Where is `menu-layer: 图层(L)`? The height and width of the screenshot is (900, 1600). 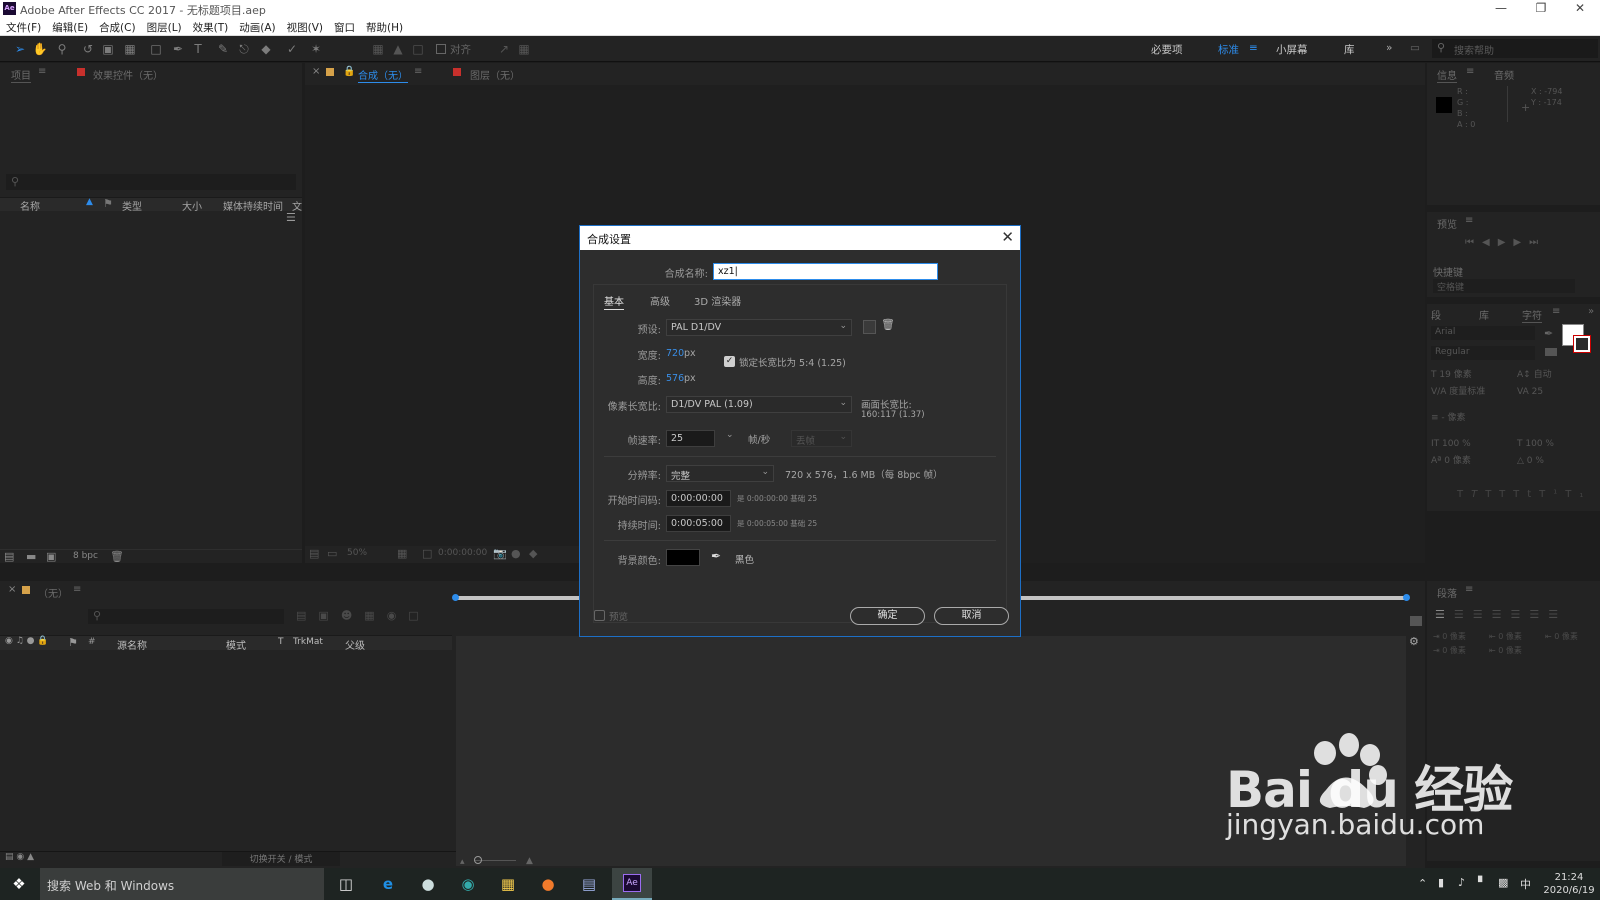
menu-layer: 图层(L) is located at coordinates (164, 26).